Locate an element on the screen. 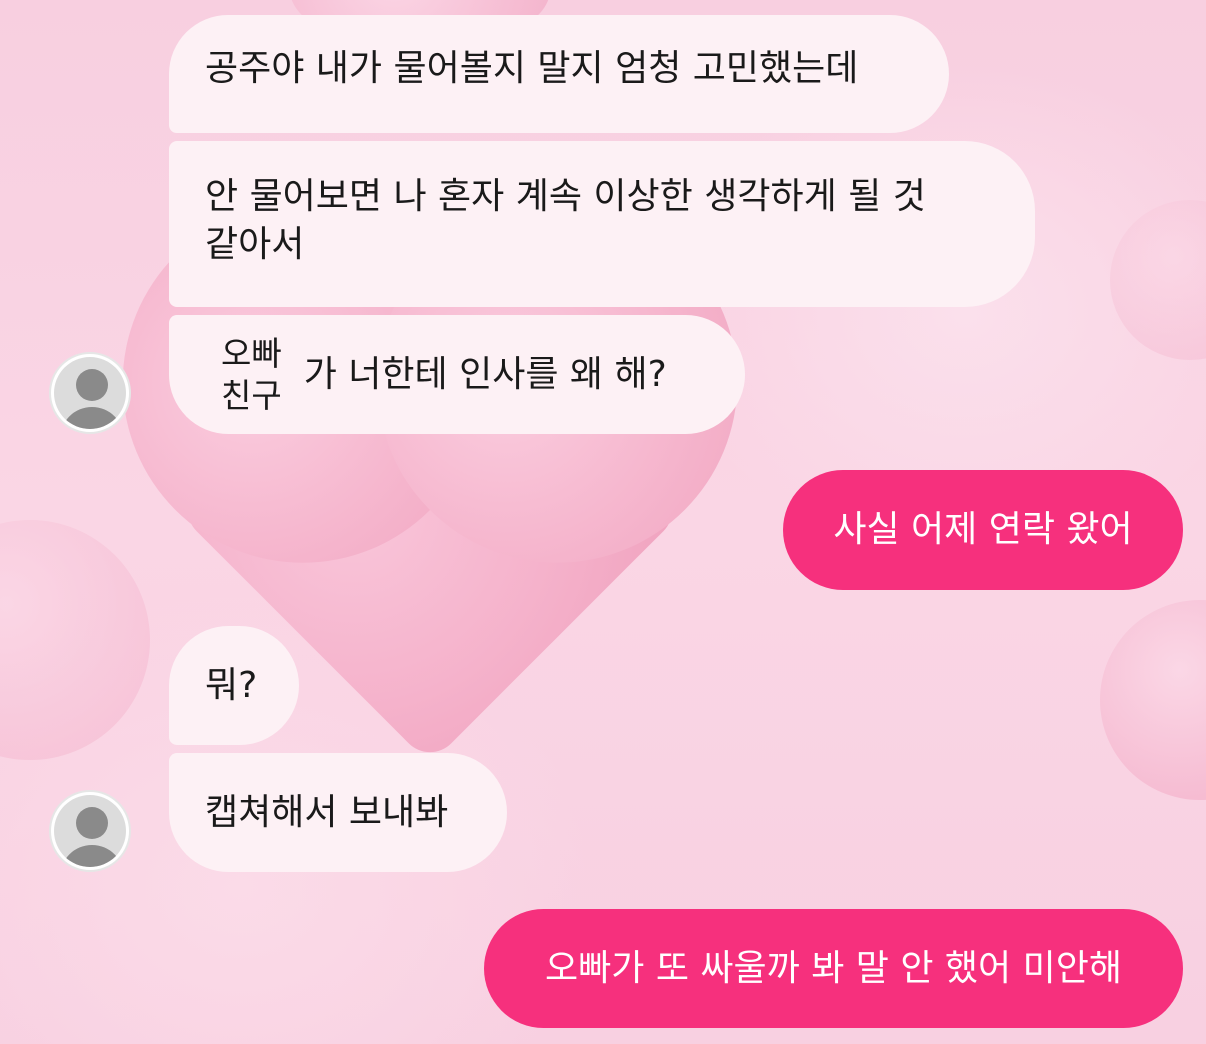 The width and height of the screenshot is (1206, 1044). message-text: 오빠가 또 싸울까 봐 말 안 했어 미안해 is located at coordinates (833, 968).